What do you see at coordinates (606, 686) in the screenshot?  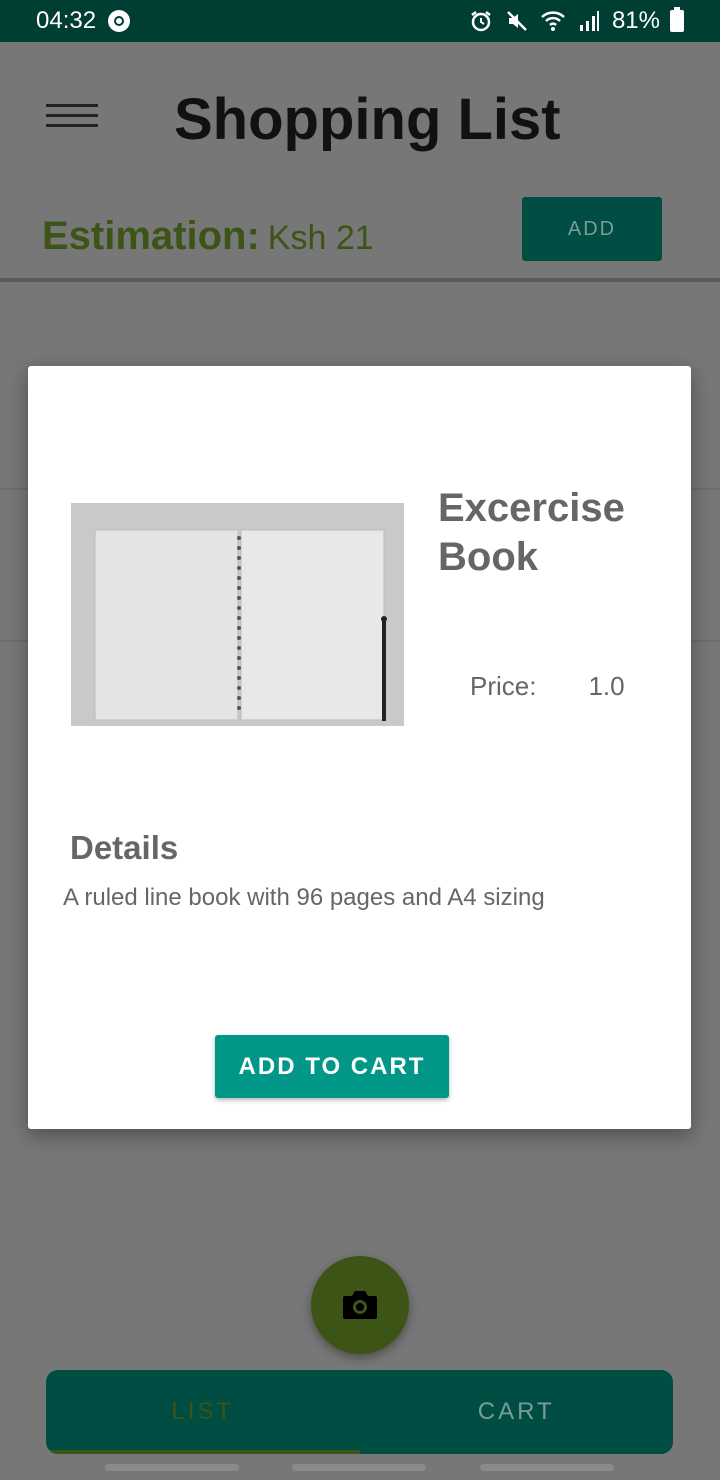 I see `price-value: 1.0` at bounding box center [606, 686].